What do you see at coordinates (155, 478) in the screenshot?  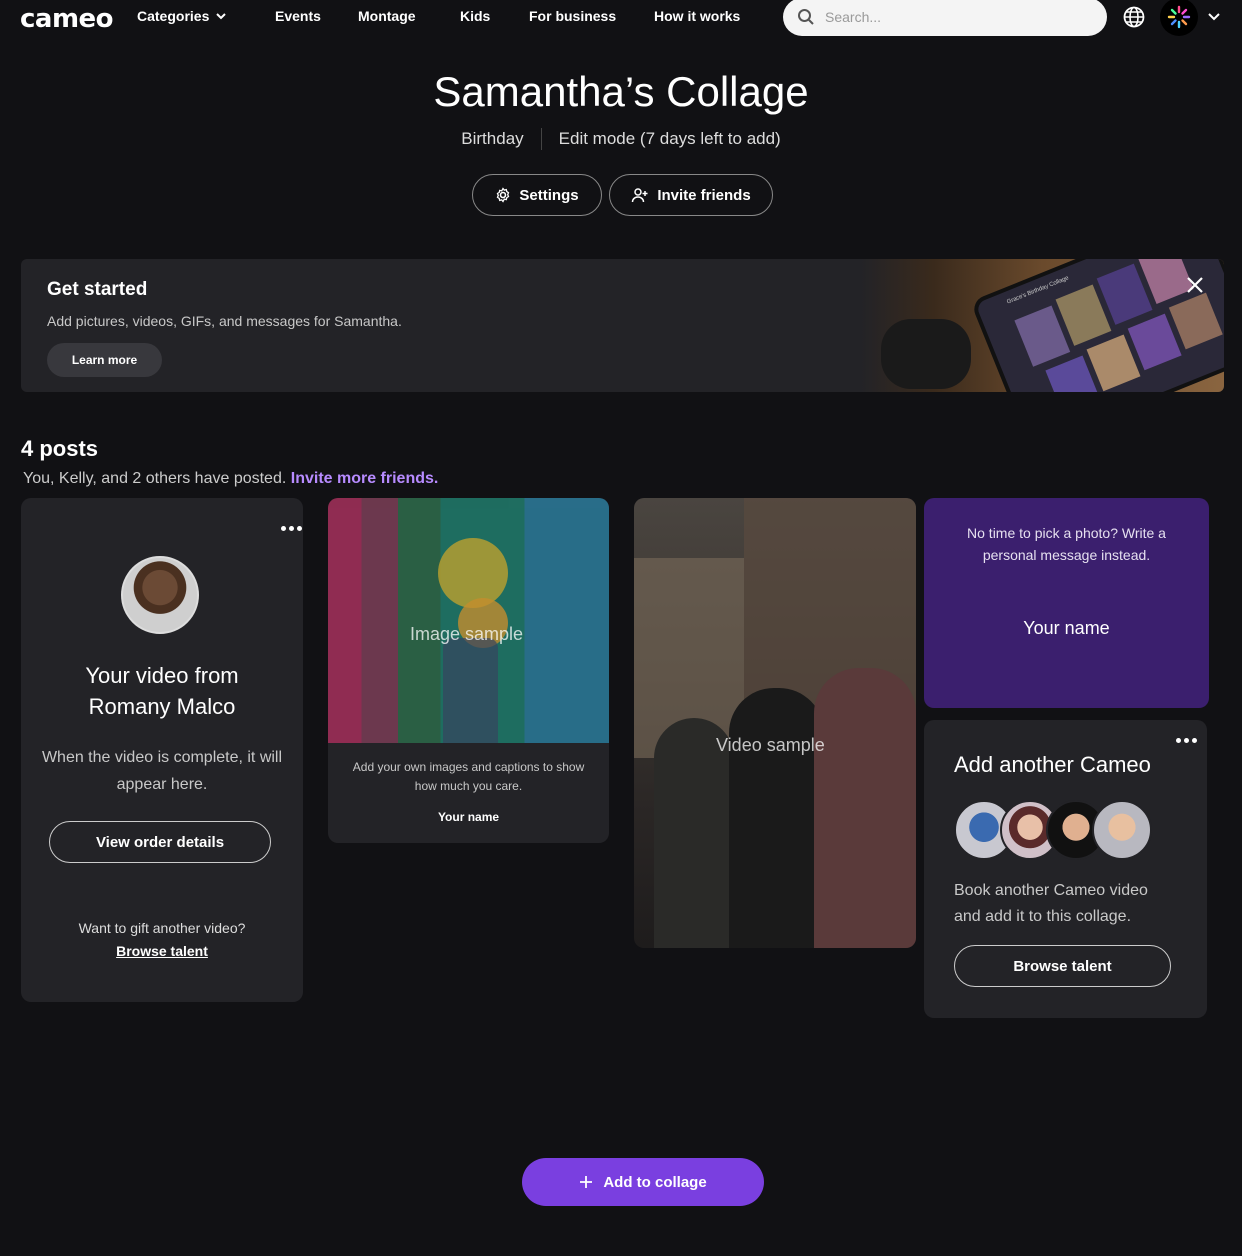 I see `posts-summary-text: You, Kelly, and 2 others have posted.` at bounding box center [155, 478].